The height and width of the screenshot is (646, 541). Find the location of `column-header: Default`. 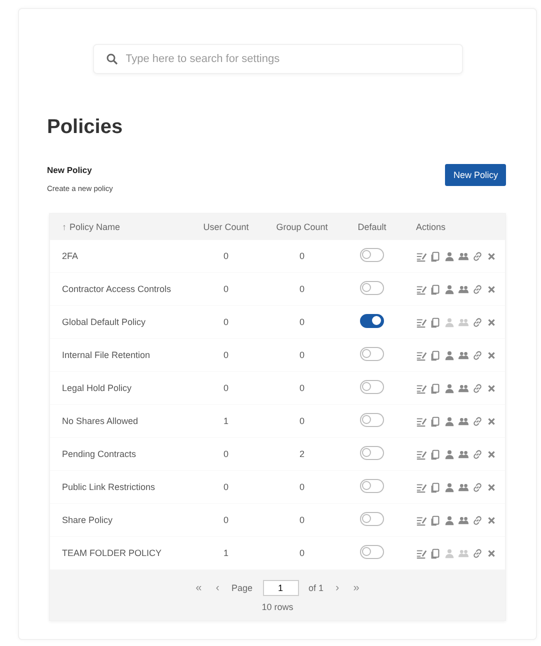

column-header: Default is located at coordinates (372, 227).